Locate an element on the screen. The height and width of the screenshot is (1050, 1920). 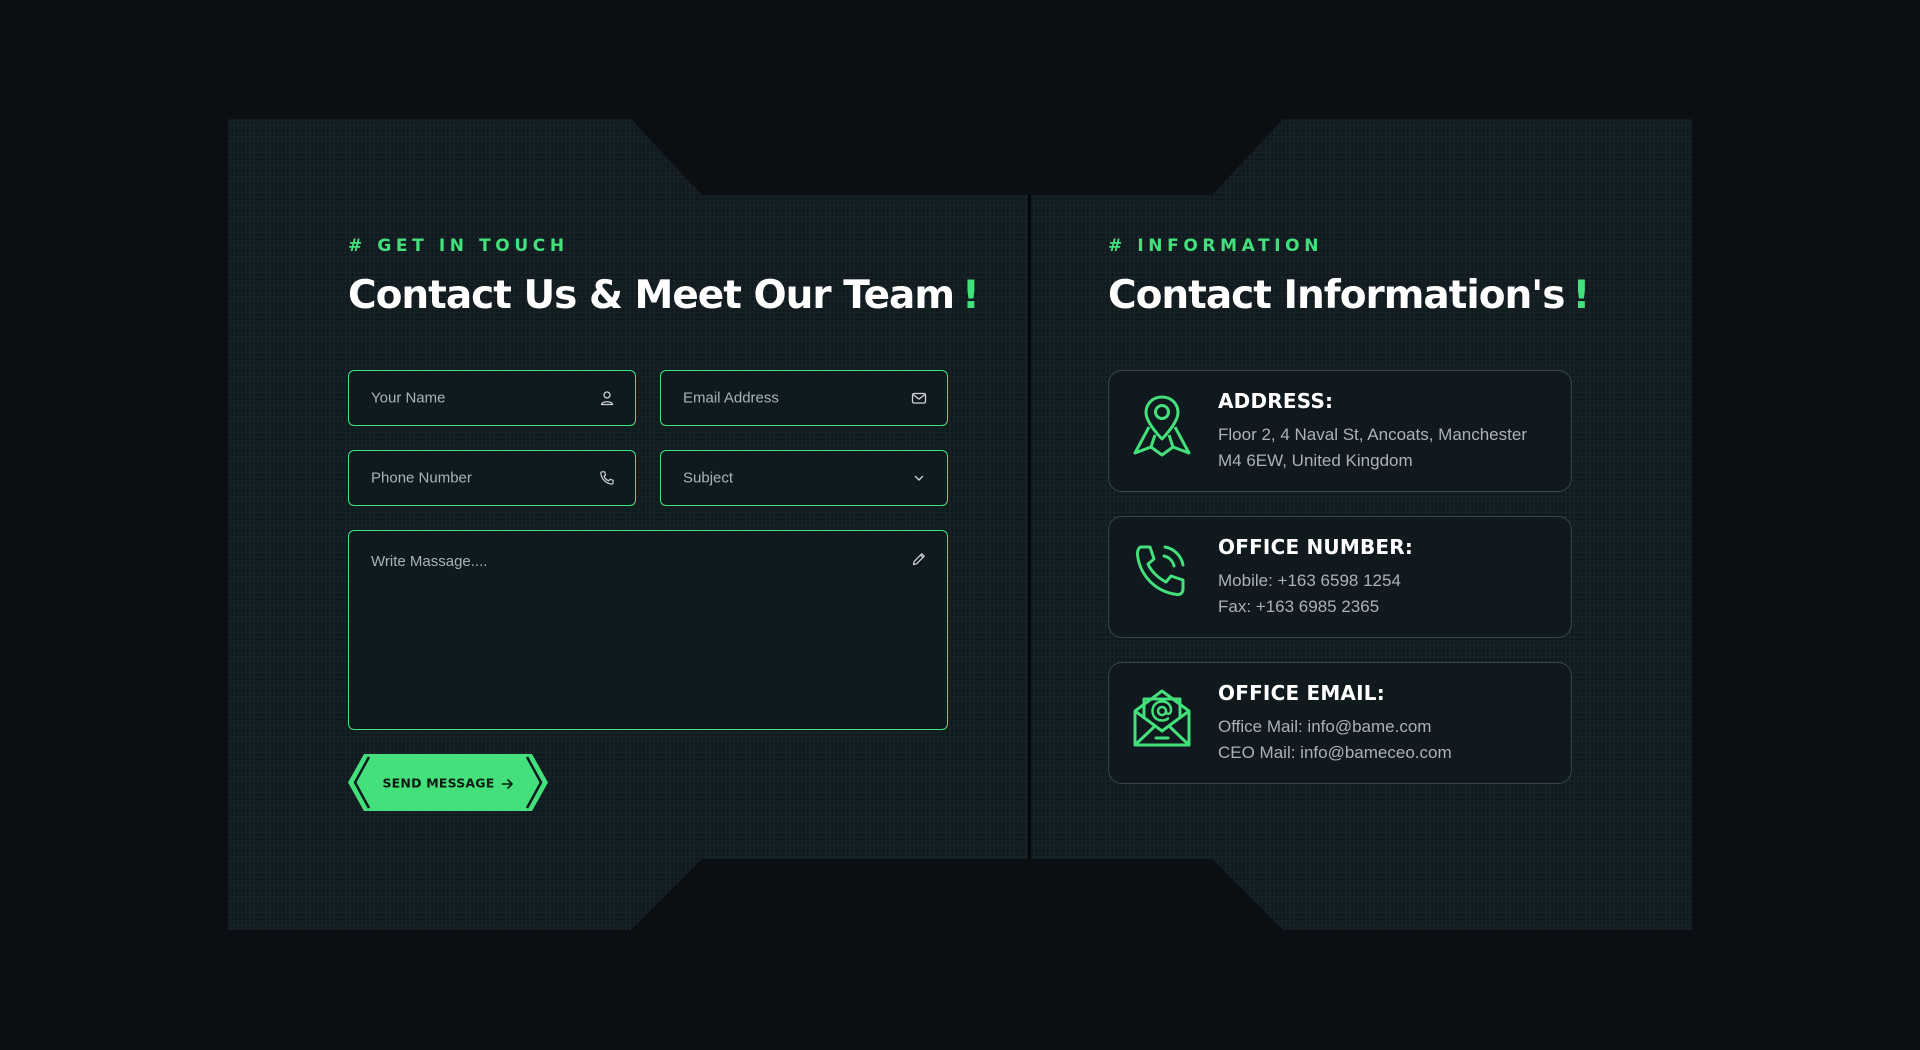
pencil-icon is located at coordinates (918, 559).